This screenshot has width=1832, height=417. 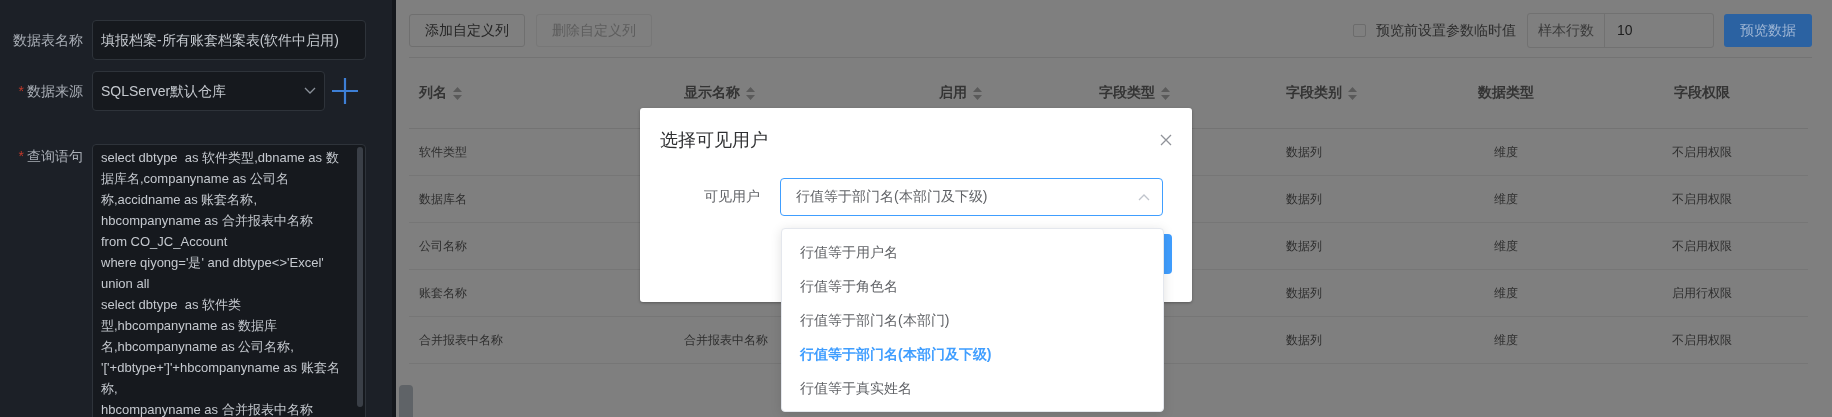 I want to click on field-label: 数据表名称, so click(x=48, y=40).